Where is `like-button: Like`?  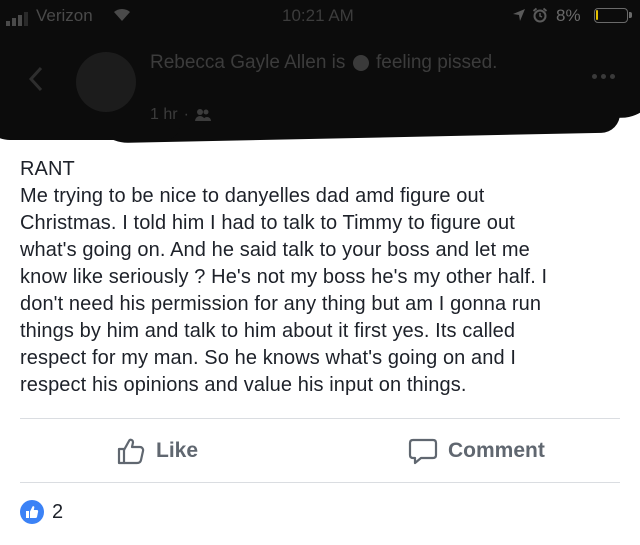 like-button: Like is located at coordinates (157, 451).